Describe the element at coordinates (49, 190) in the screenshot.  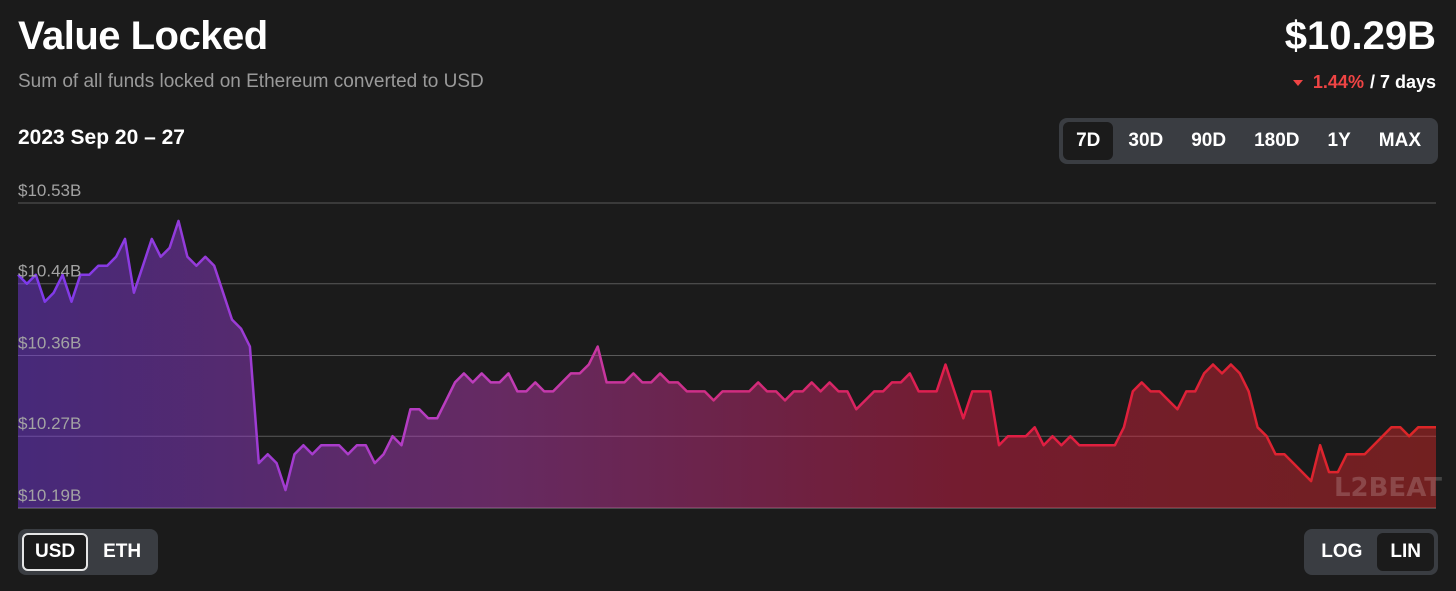
I see `y-tick-label: $10.53B` at that location.